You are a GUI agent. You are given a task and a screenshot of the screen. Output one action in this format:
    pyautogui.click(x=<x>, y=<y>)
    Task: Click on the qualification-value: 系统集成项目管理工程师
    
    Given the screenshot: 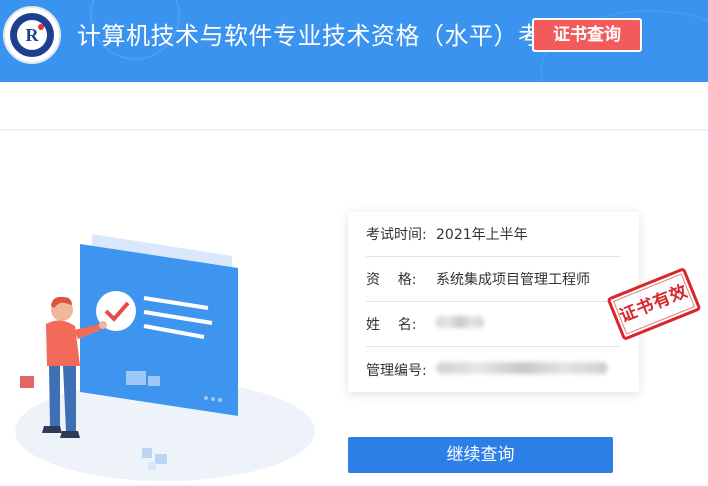 What is the action you would take?
    pyautogui.click(x=513, y=280)
    